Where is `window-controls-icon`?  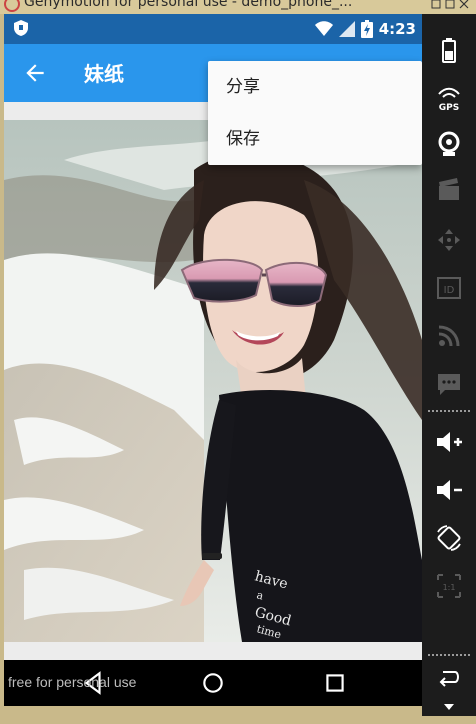 window-controls-icon is located at coordinates (450, 5).